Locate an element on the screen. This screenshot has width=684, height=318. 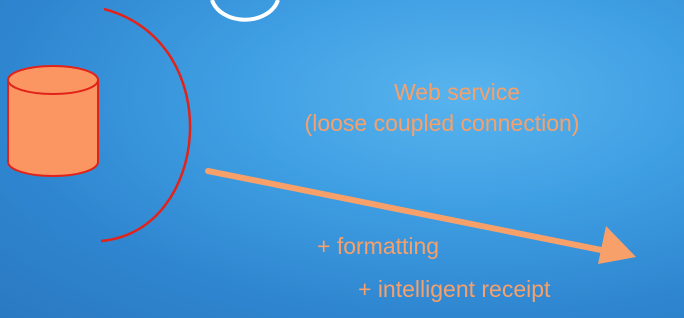
receipt-note: + intelligent receipt is located at coordinates (454, 289).